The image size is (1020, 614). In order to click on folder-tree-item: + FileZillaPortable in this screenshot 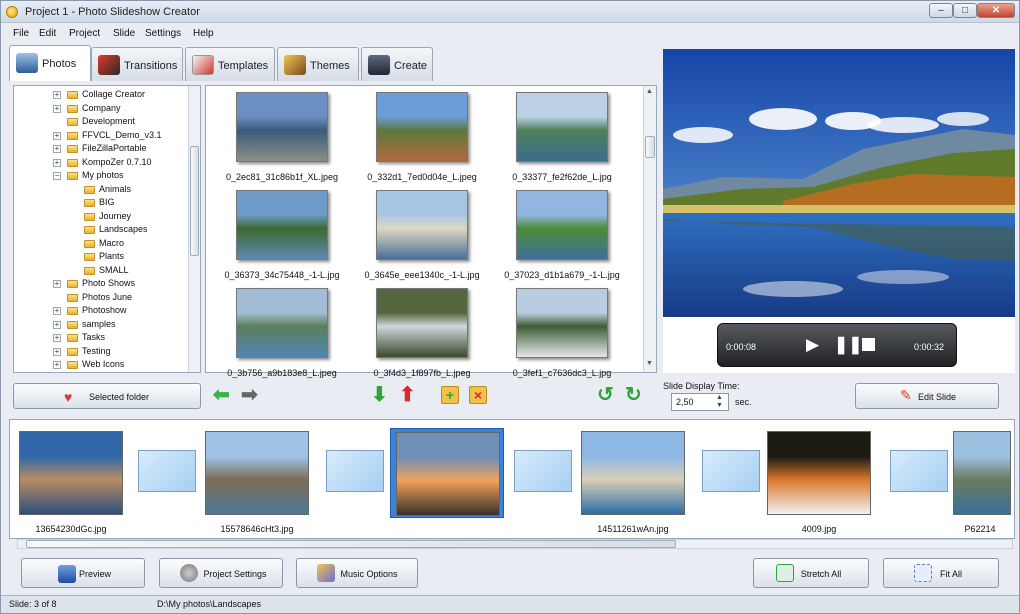, I will do `click(100, 148)`.